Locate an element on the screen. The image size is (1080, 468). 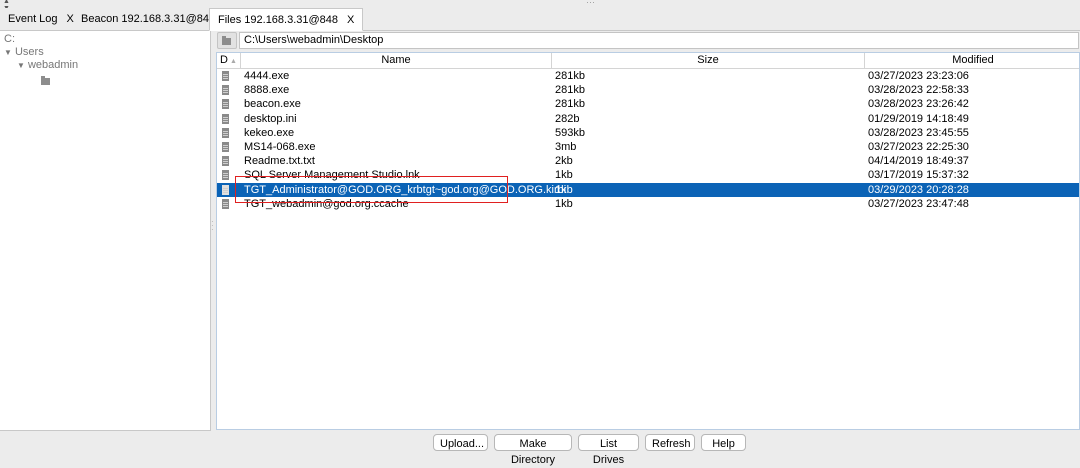
refresh-button: Refresh is located at coordinates (670, 442).